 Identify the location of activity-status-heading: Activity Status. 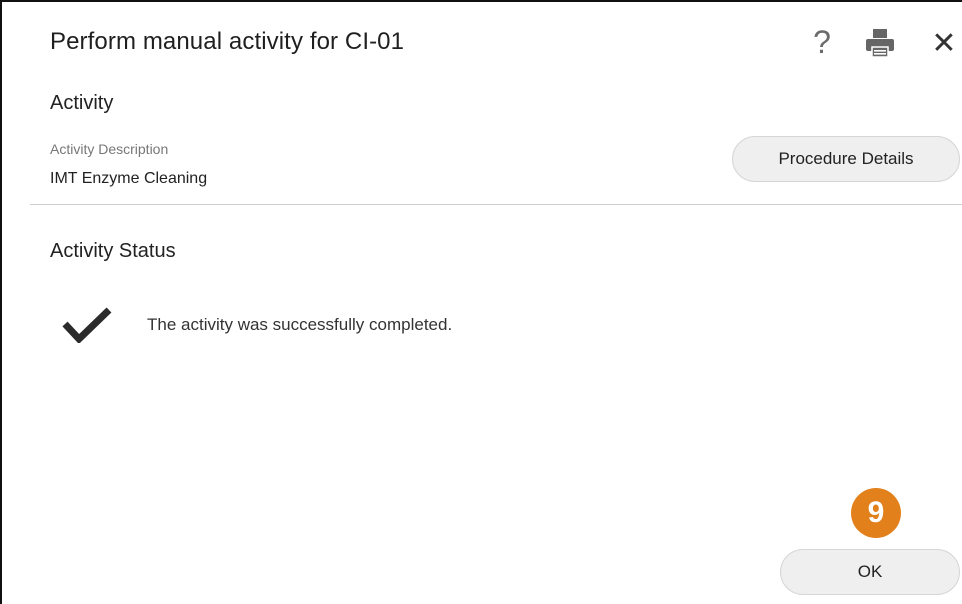
(113, 251).